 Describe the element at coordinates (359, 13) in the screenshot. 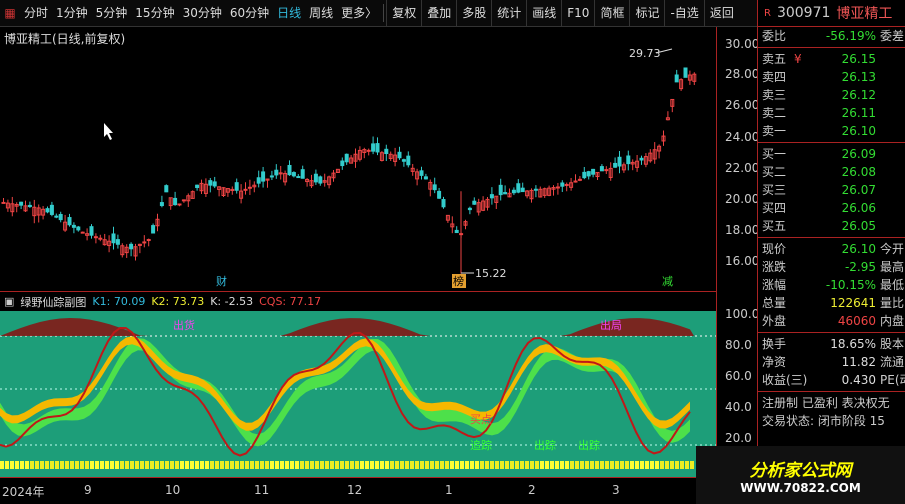

I see `tab-more: 更多〉` at that location.